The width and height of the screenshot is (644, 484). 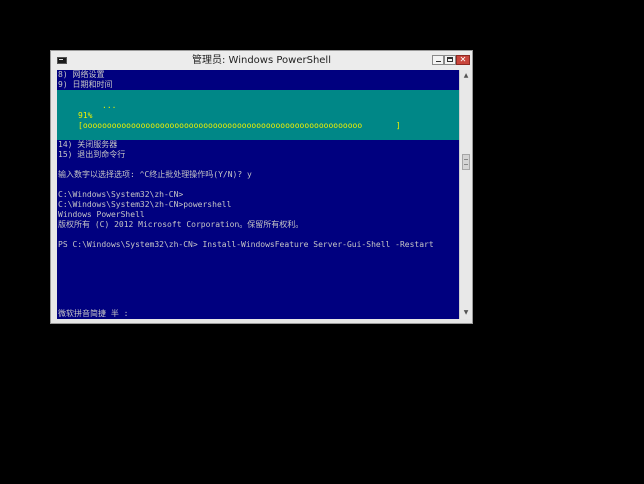 I want to click on close-button: ✕, so click(x=463, y=60).